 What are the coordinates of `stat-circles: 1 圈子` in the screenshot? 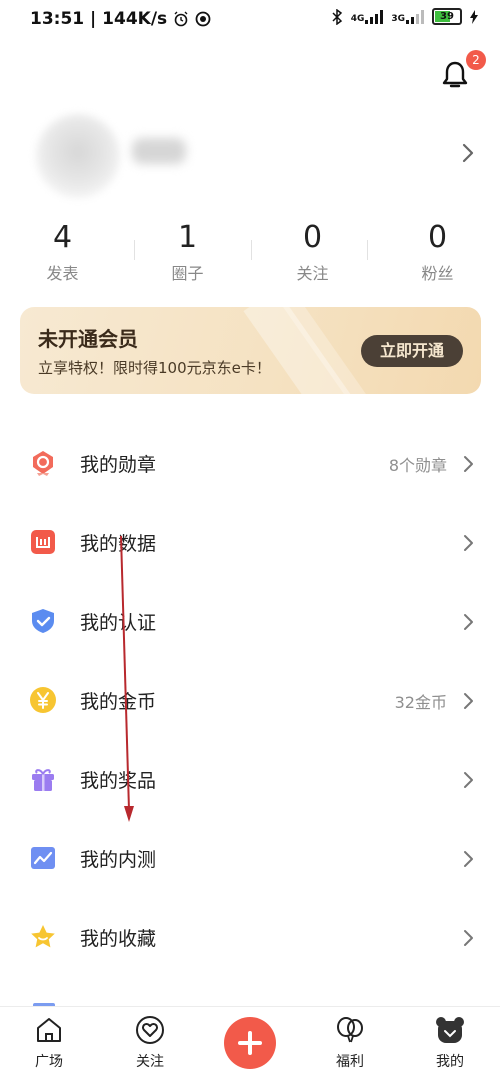 It's located at (187, 251).